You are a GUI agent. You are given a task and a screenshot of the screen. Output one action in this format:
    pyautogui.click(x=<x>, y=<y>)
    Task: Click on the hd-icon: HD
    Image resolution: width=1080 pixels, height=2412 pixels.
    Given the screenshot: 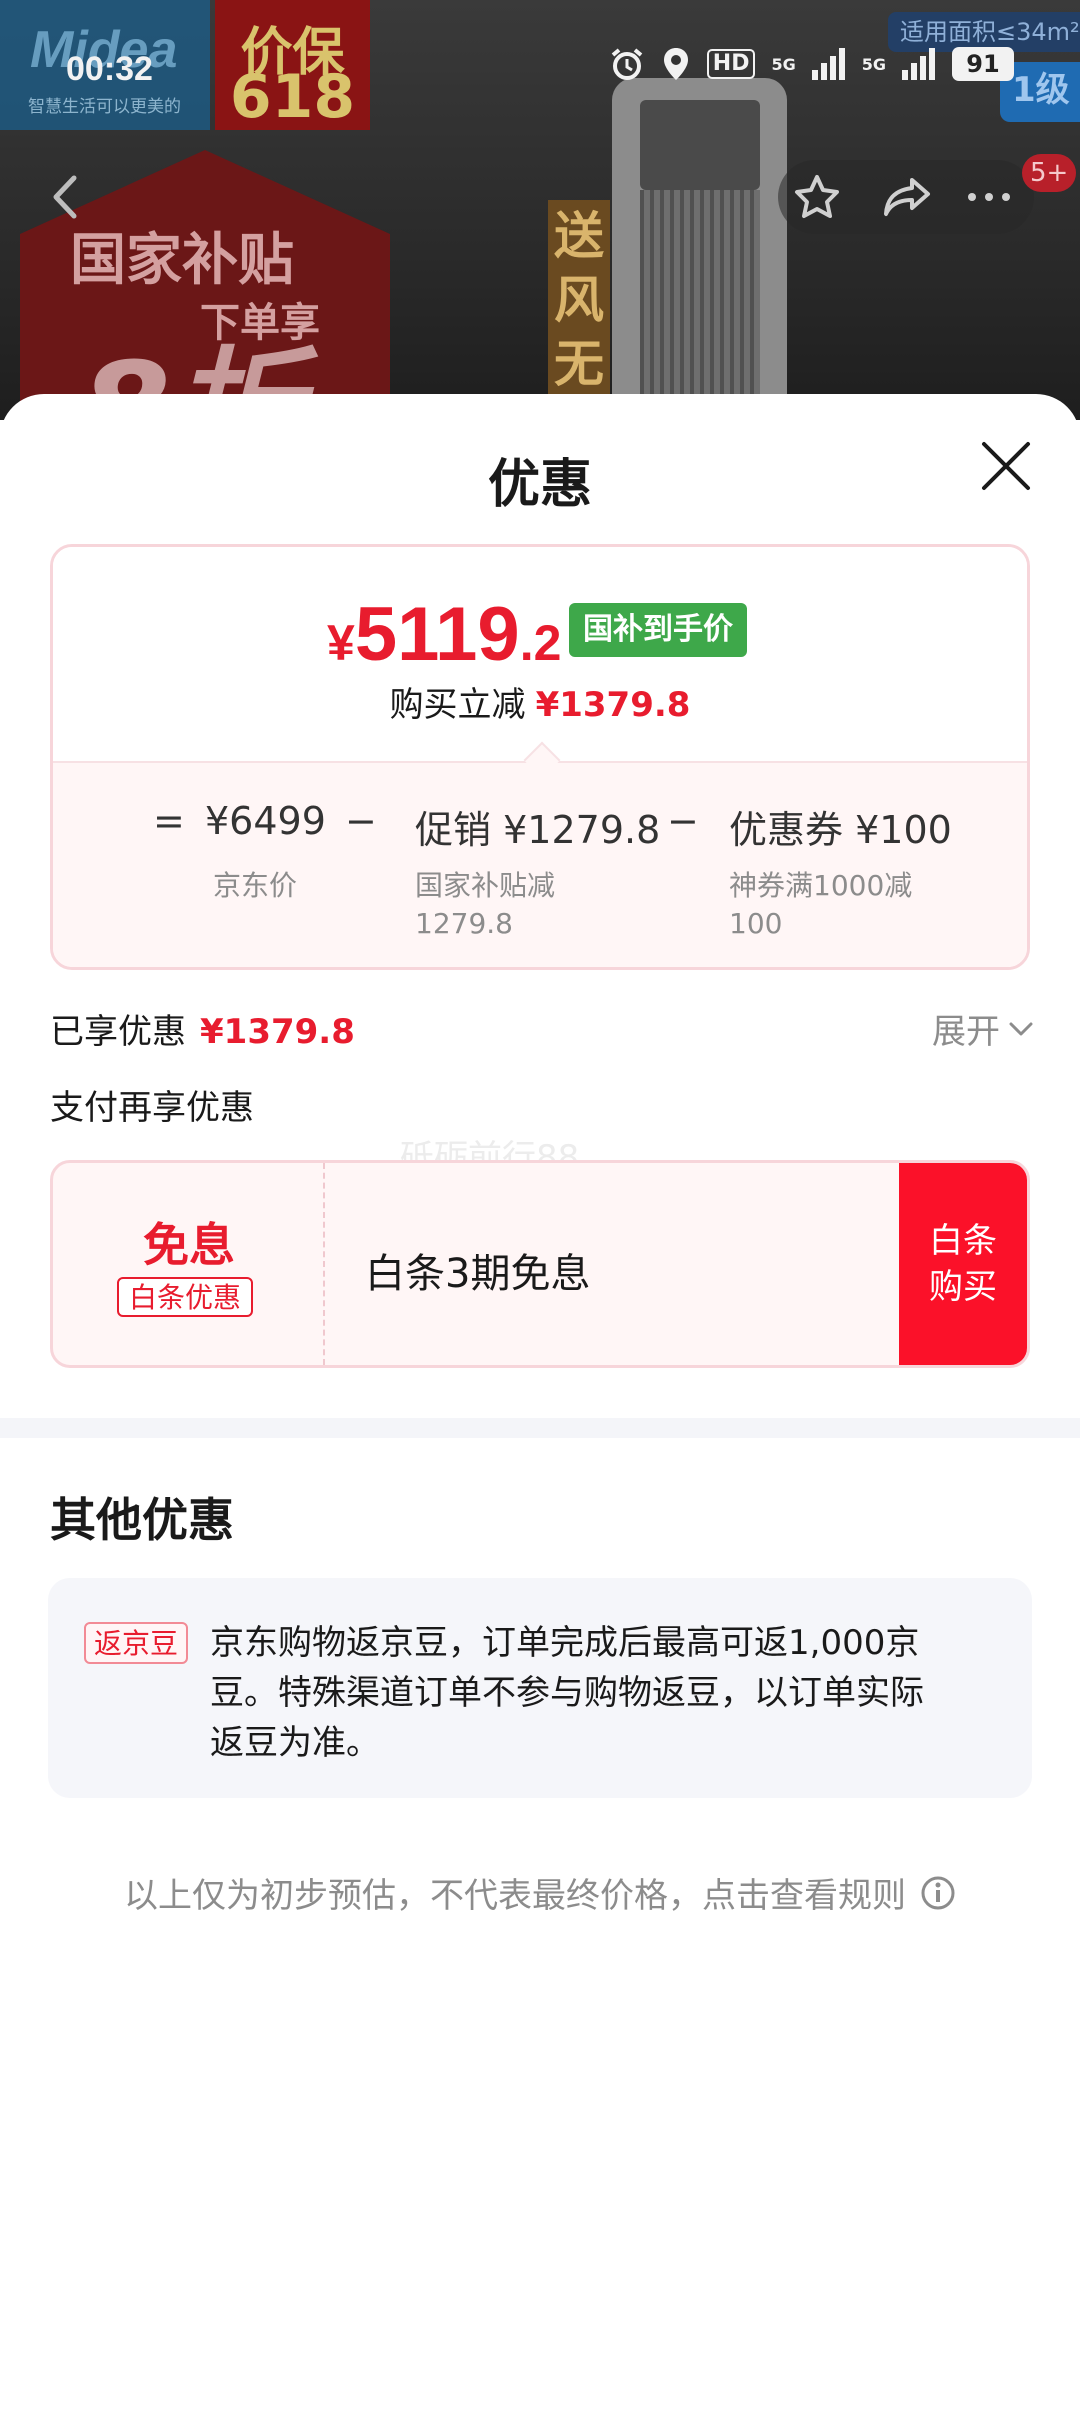 What is the action you would take?
    pyautogui.click(x=731, y=64)
    